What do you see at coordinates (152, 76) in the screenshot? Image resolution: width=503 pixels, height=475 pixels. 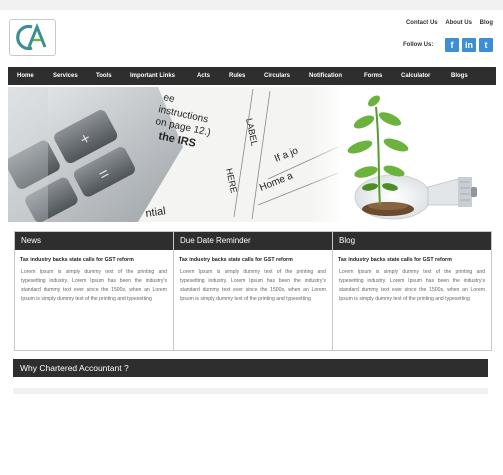 I see `nav-important-links: Important Links` at bounding box center [152, 76].